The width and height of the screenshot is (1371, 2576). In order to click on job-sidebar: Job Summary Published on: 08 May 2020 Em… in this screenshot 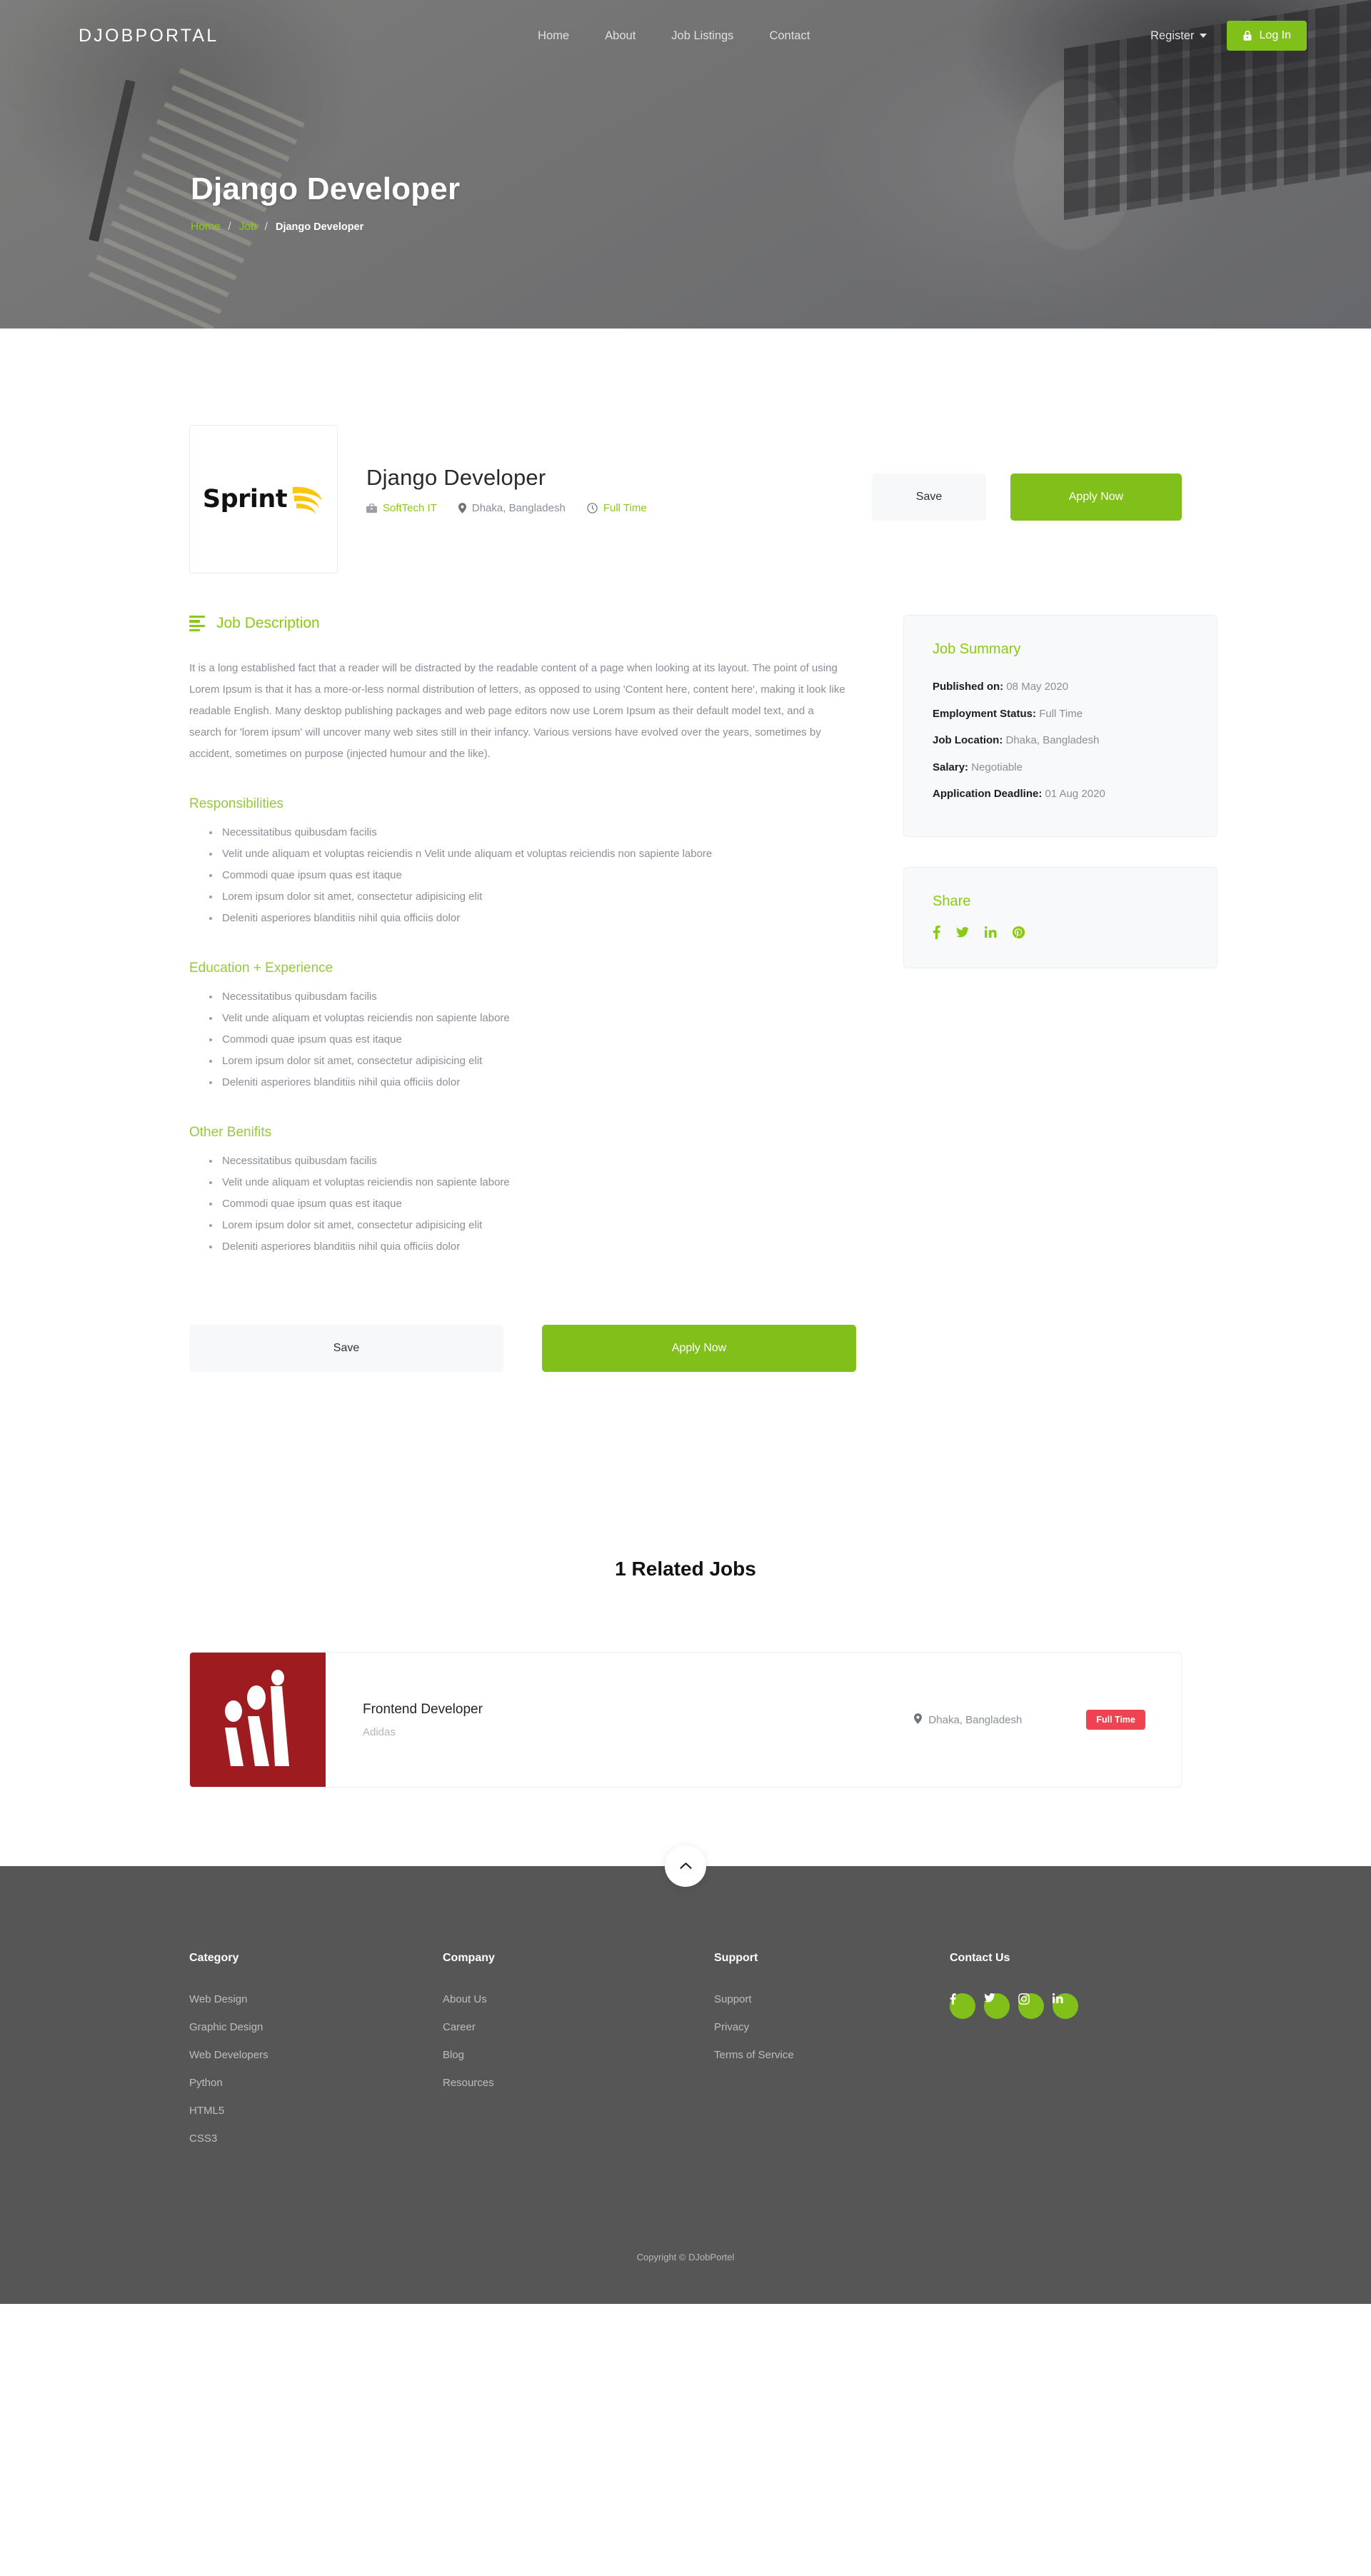, I will do `click(1060, 993)`.